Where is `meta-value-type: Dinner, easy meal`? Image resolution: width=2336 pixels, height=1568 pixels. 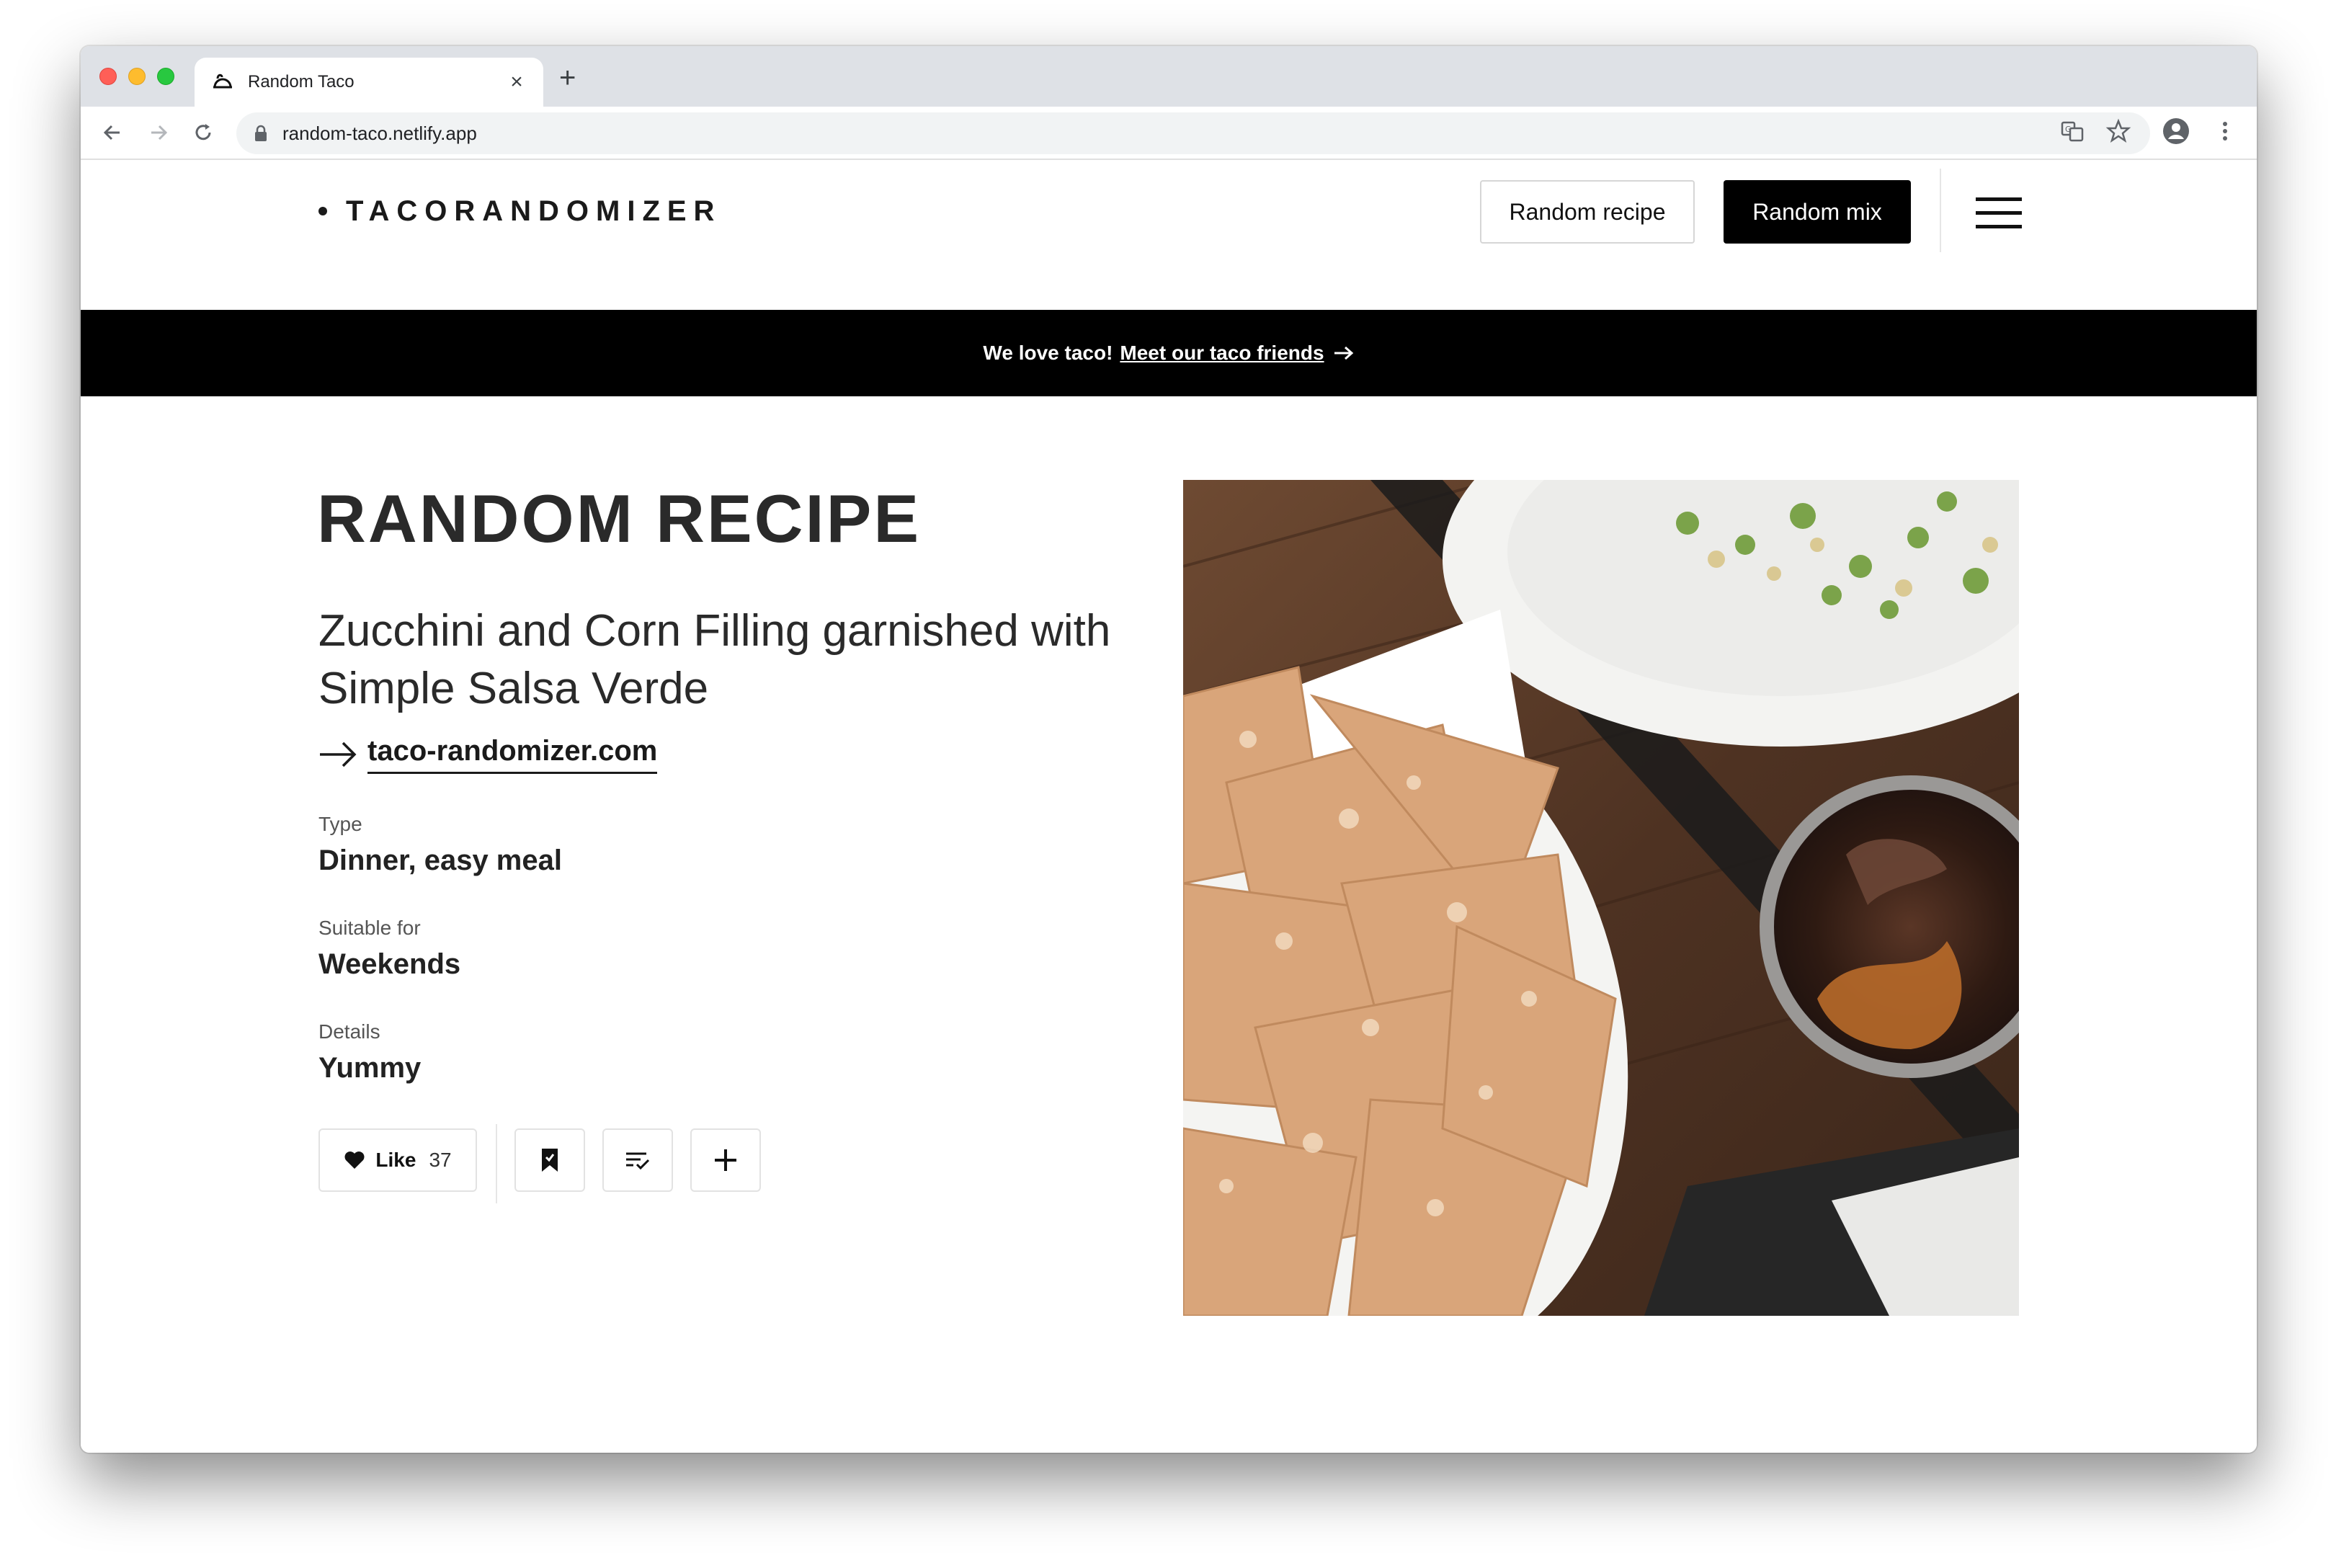
meta-value-type: Dinner, easy meal is located at coordinates (440, 860).